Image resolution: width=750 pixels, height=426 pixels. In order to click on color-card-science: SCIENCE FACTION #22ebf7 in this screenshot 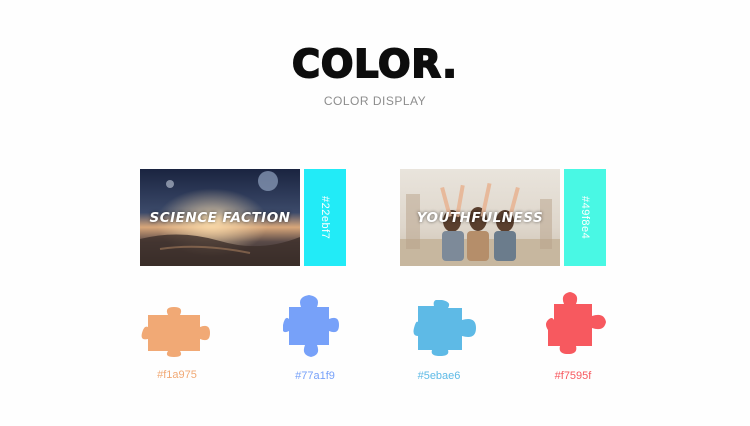, I will do `click(243, 217)`.